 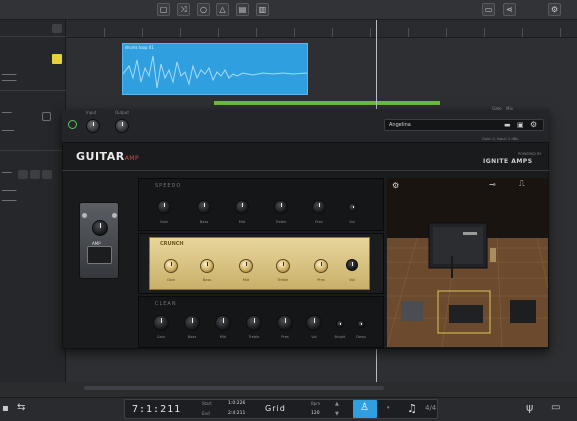 What do you see at coordinates (192, 323) in the screenshot?
I see `amp3-bass-knob` at bounding box center [192, 323].